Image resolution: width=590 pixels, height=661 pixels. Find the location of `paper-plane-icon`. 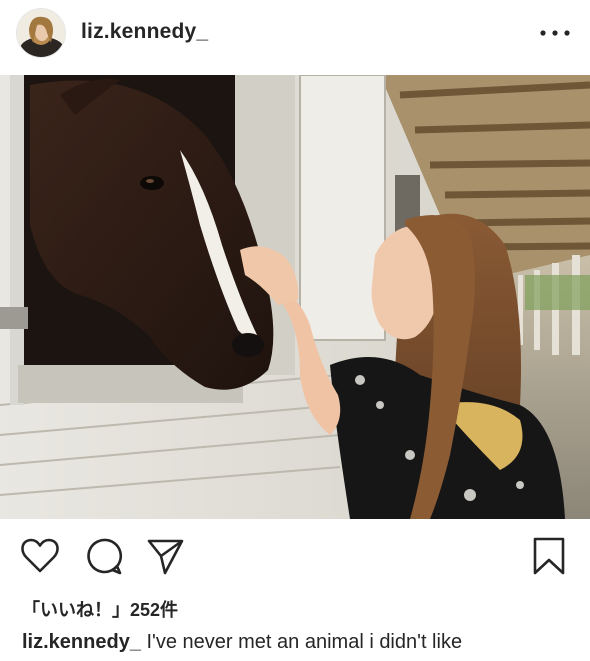

paper-plane-icon is located at coordinates (165, 556).